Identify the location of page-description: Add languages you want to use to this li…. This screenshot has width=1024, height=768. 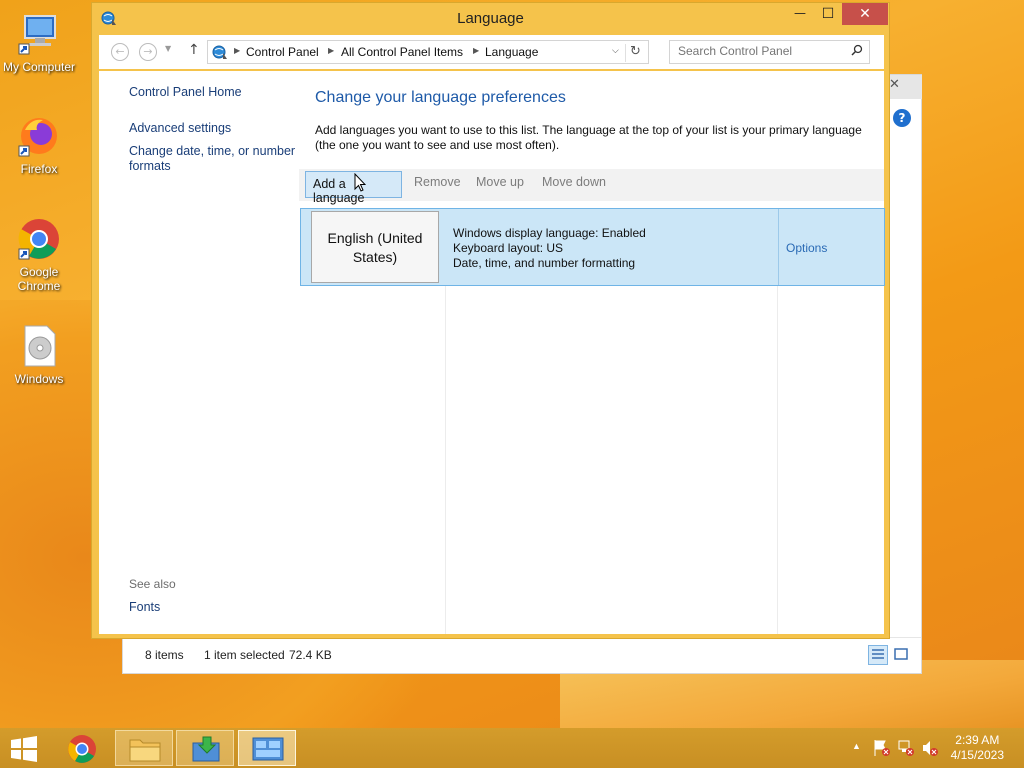
(588, 137).